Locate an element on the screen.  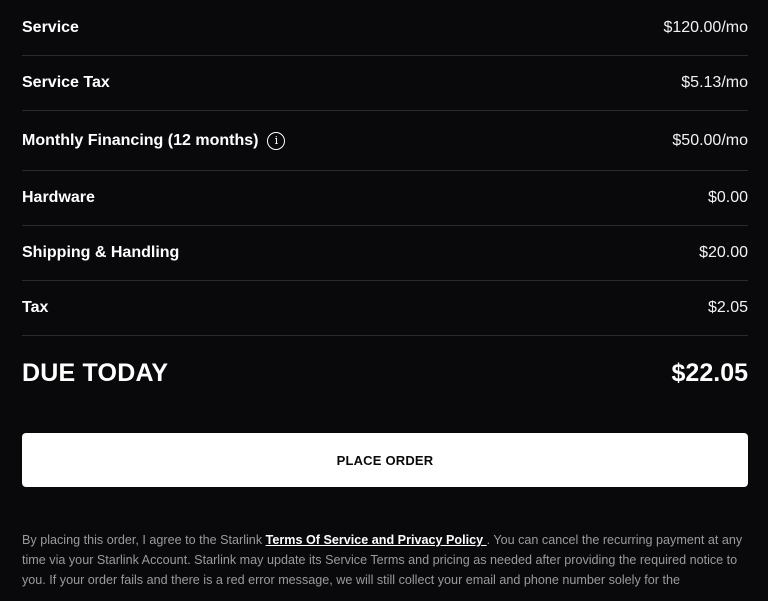
row-value: $5.13/mo is located at coordinates (714, 82).